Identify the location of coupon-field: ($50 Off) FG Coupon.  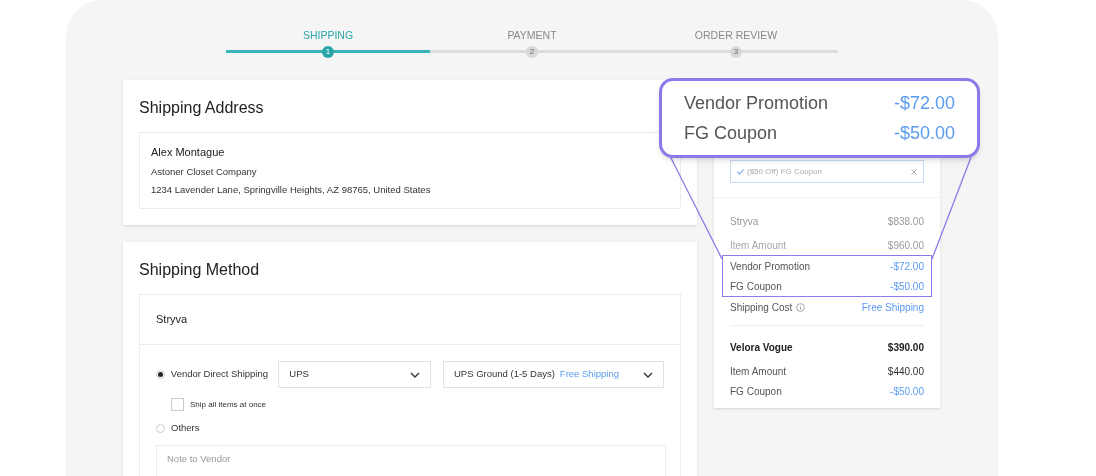
(827, 171).